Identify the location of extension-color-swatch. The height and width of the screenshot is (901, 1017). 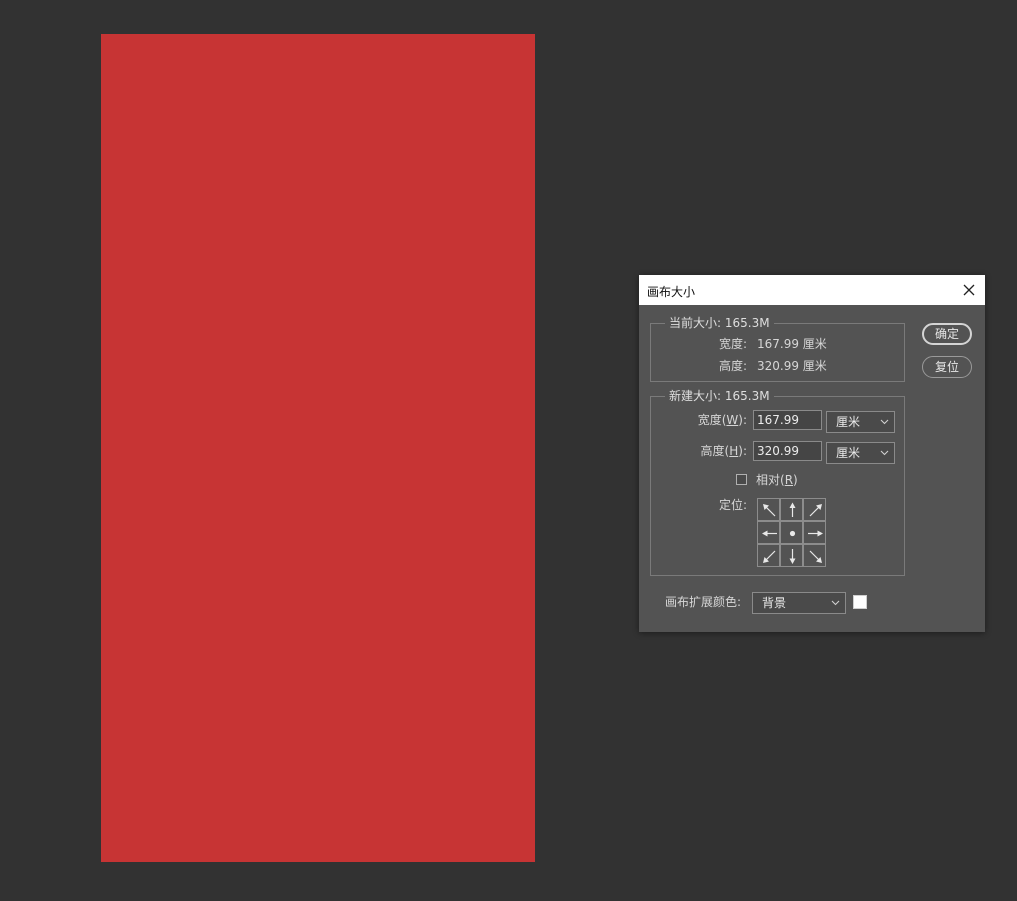
(860, 602).